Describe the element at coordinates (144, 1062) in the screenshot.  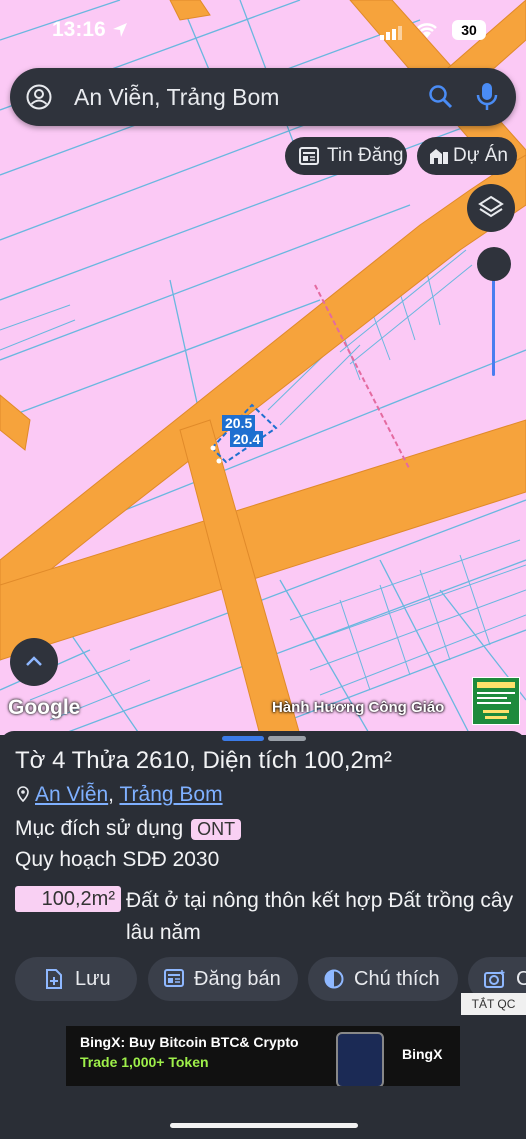
I see `ad-subline: Trade 1,000+ Token` at that location.